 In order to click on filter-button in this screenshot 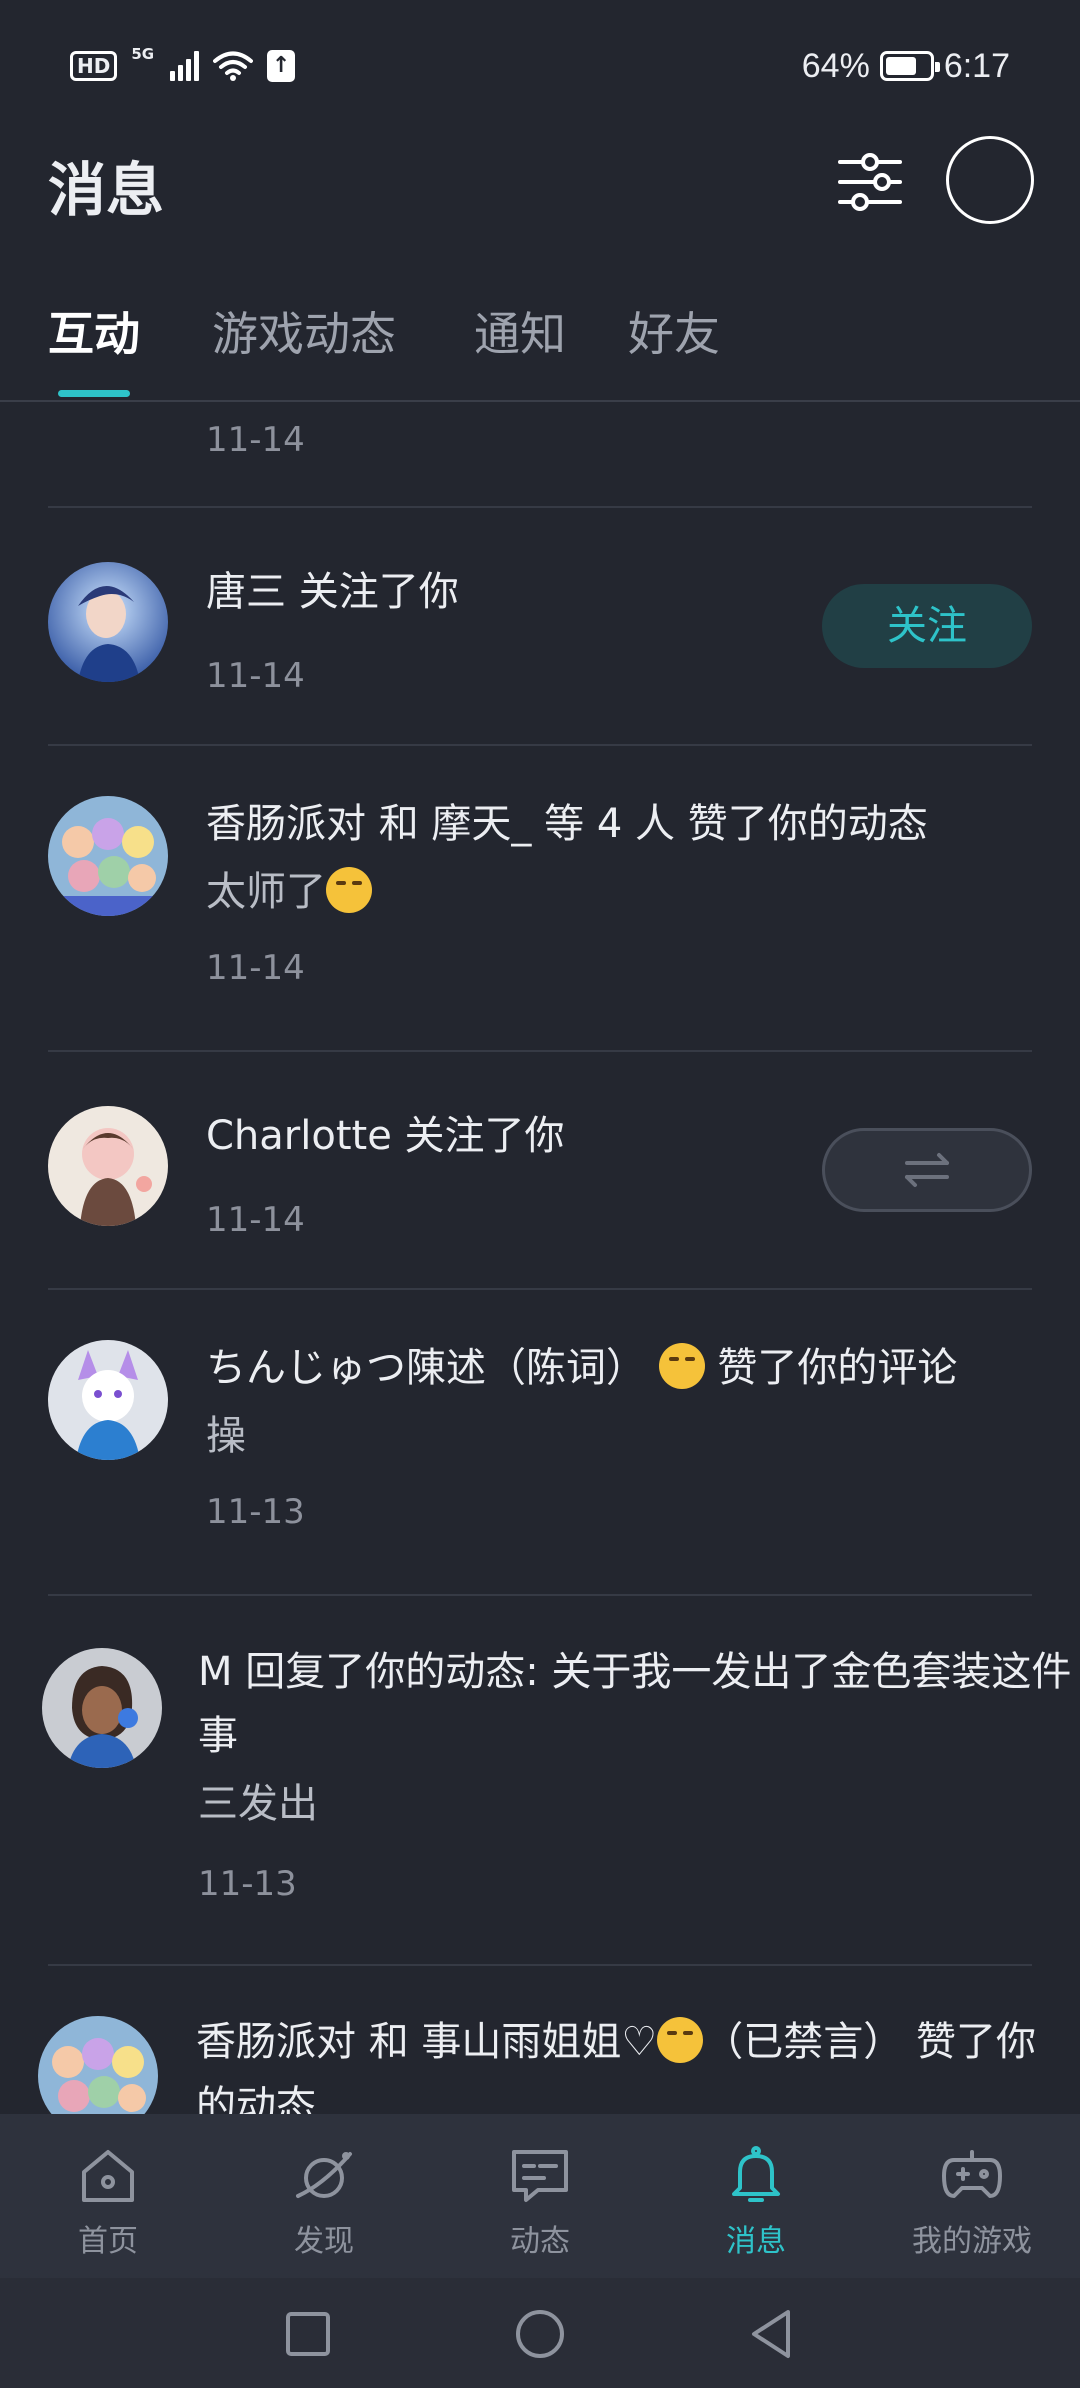, I will do `click(870, 182)`.